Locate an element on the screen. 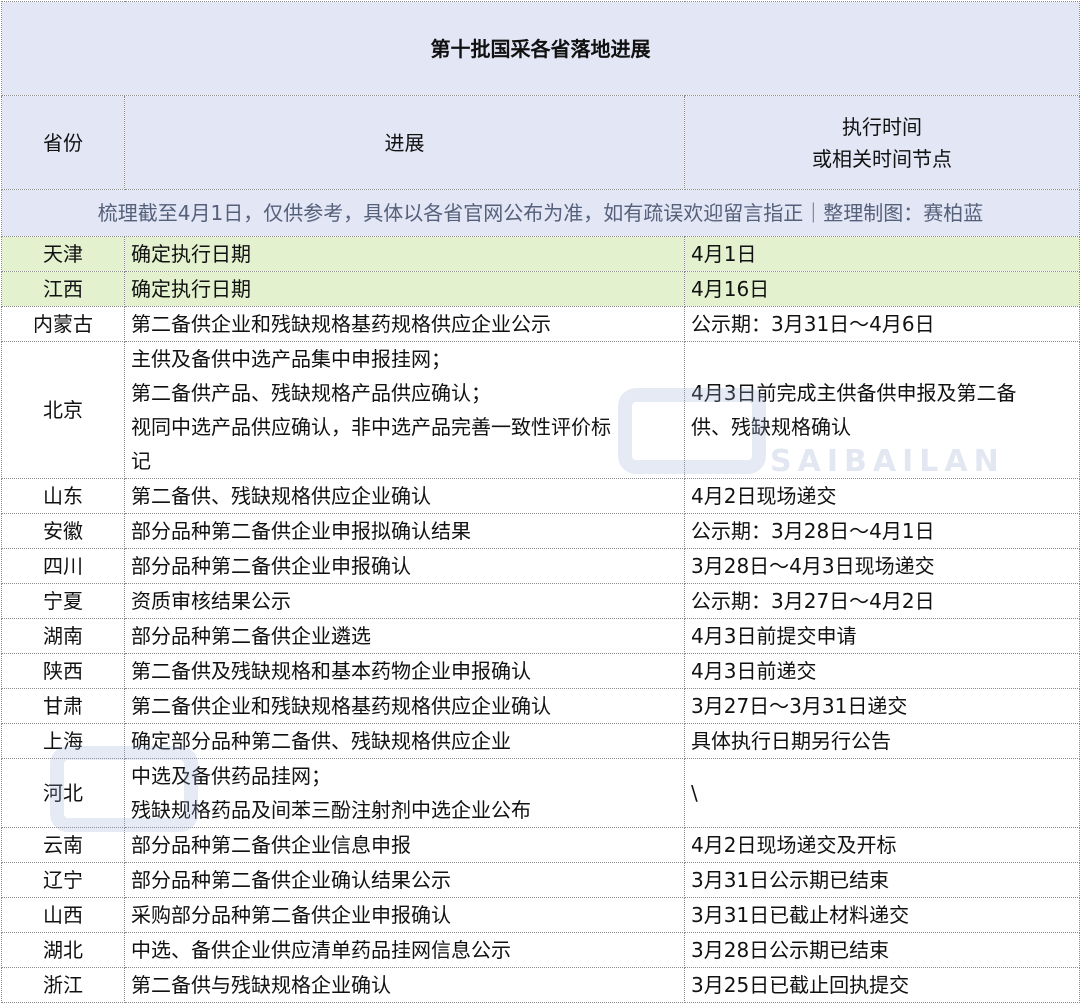  progress-line: 部分品种第二备供企业确认结果公示 is located at coordinates (291, 880).